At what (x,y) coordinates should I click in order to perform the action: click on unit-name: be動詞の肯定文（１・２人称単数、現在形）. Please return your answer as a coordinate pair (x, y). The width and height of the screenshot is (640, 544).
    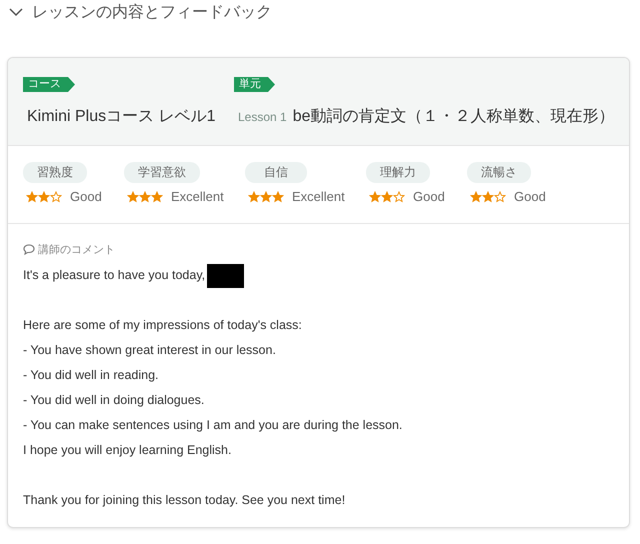
    Looking at the image, I should click on (453, 116).